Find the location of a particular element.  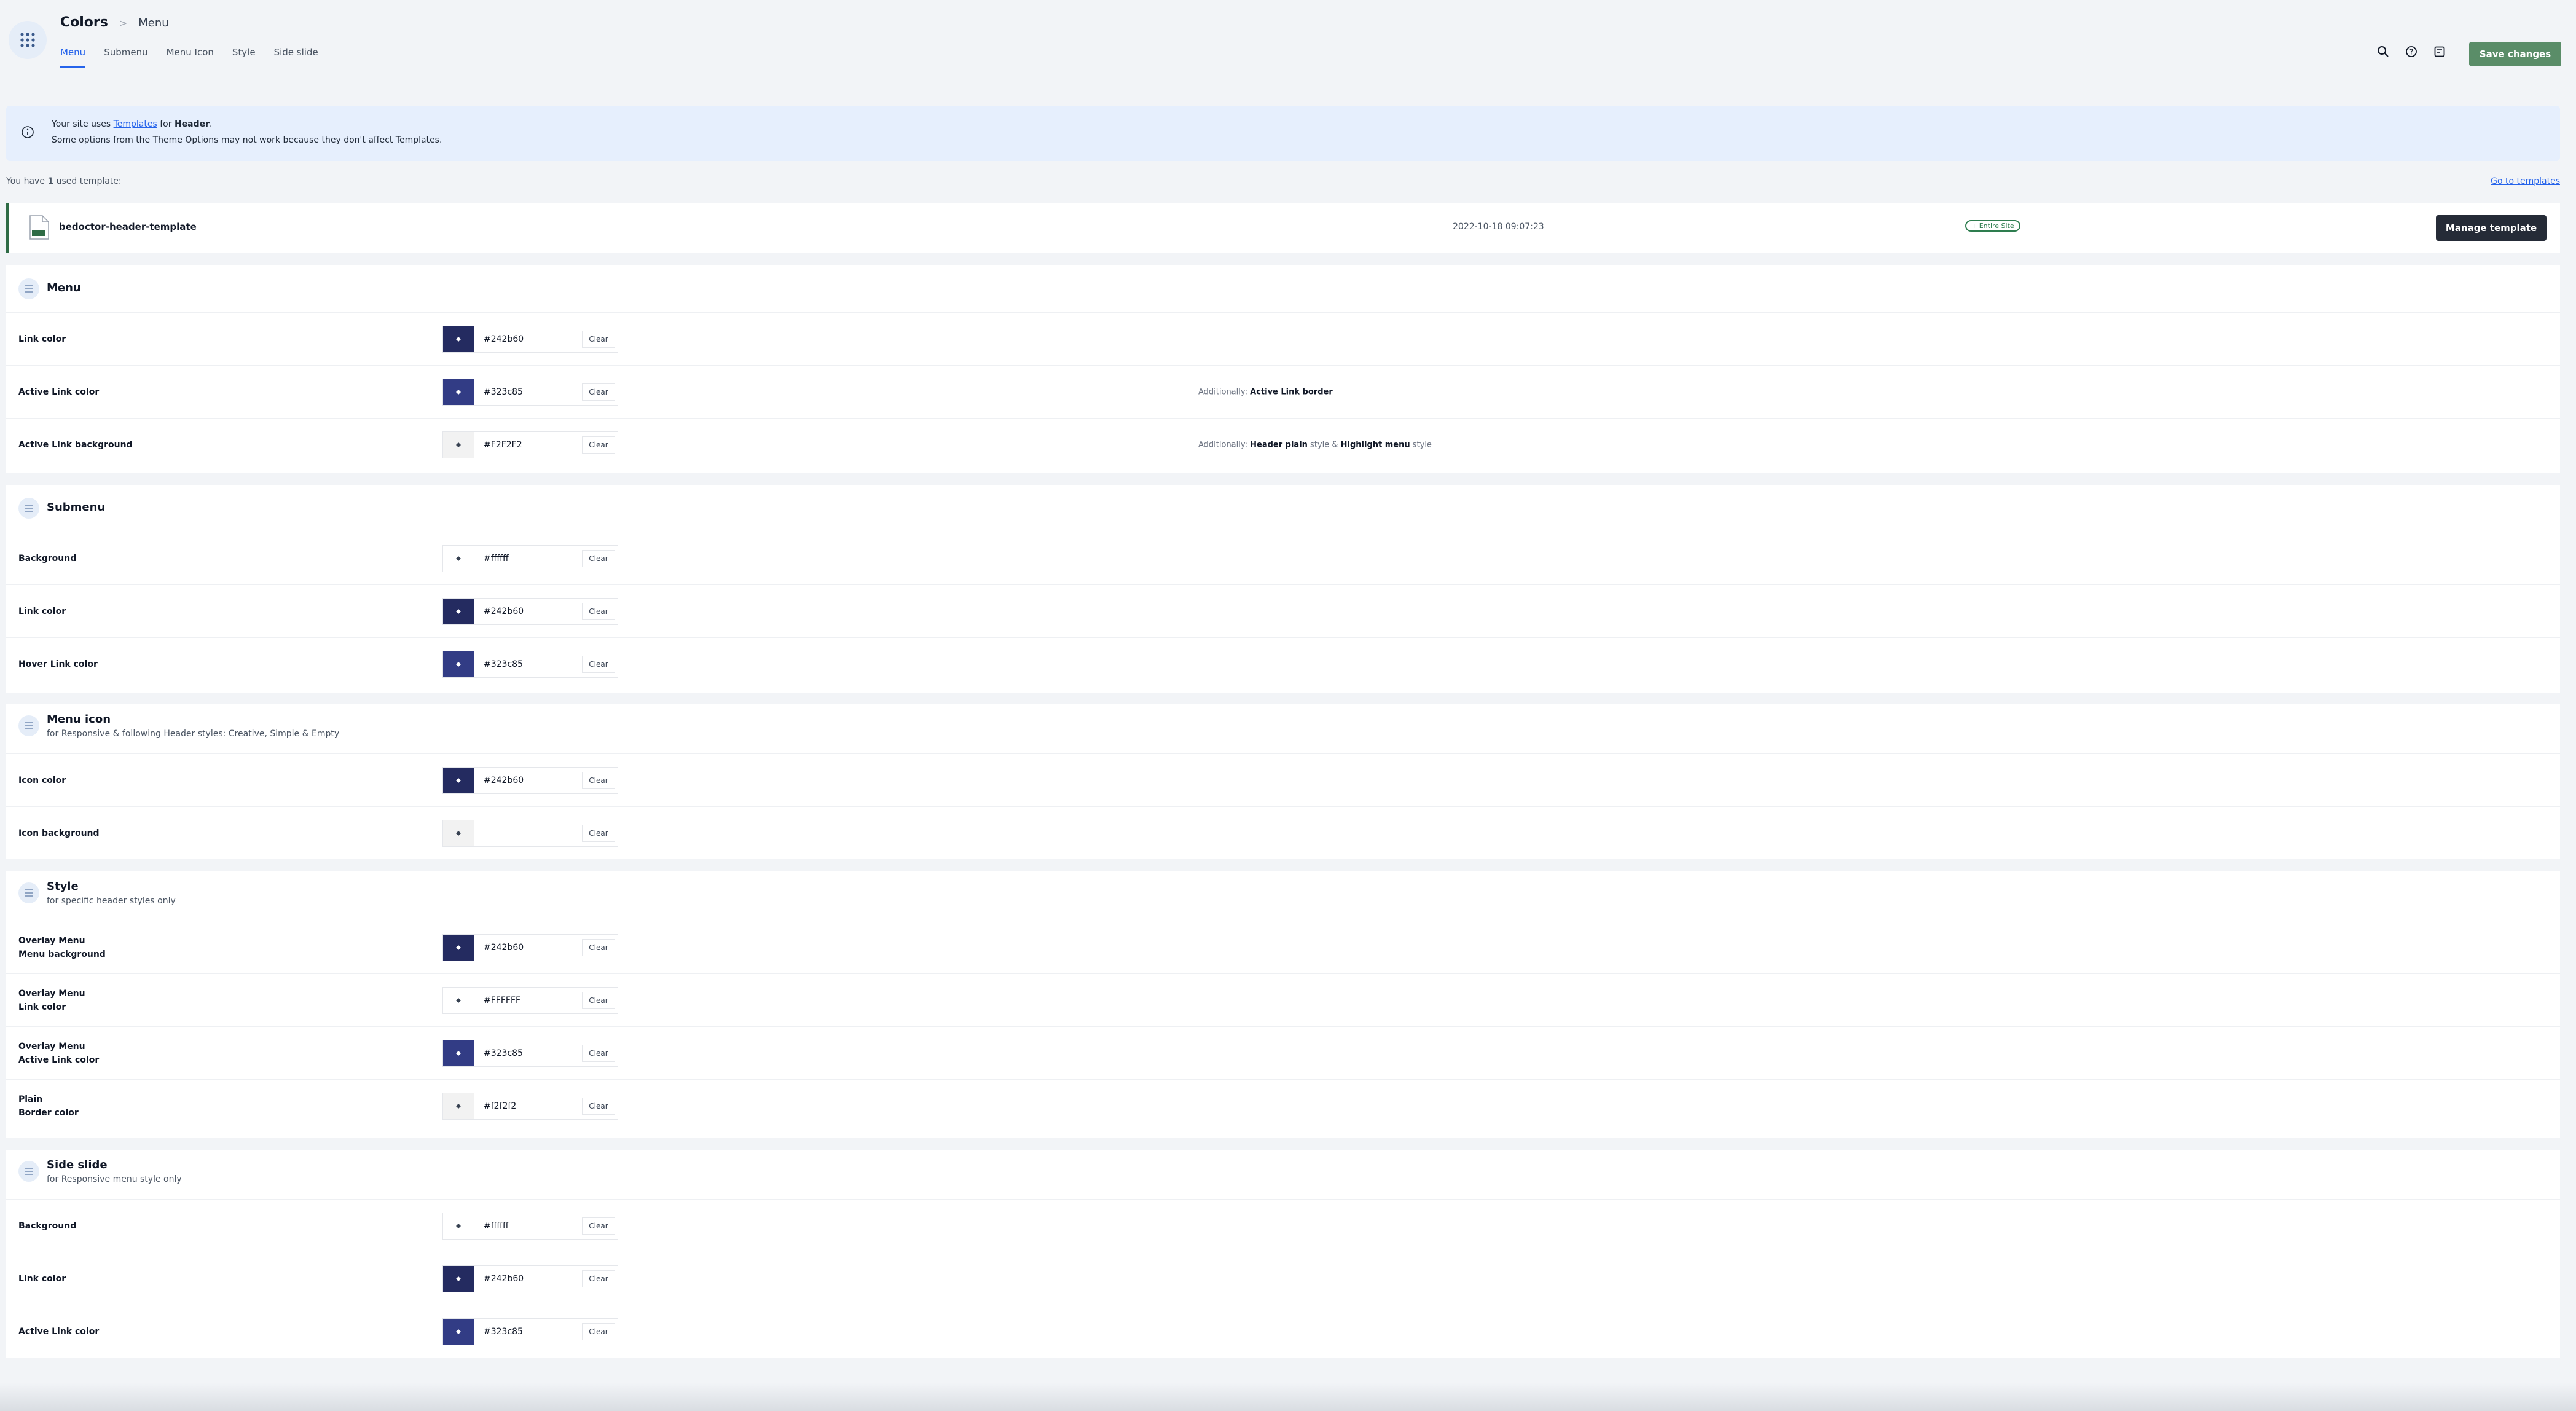

setting-label: Plain Border color is located at coordinates (48, 1106).